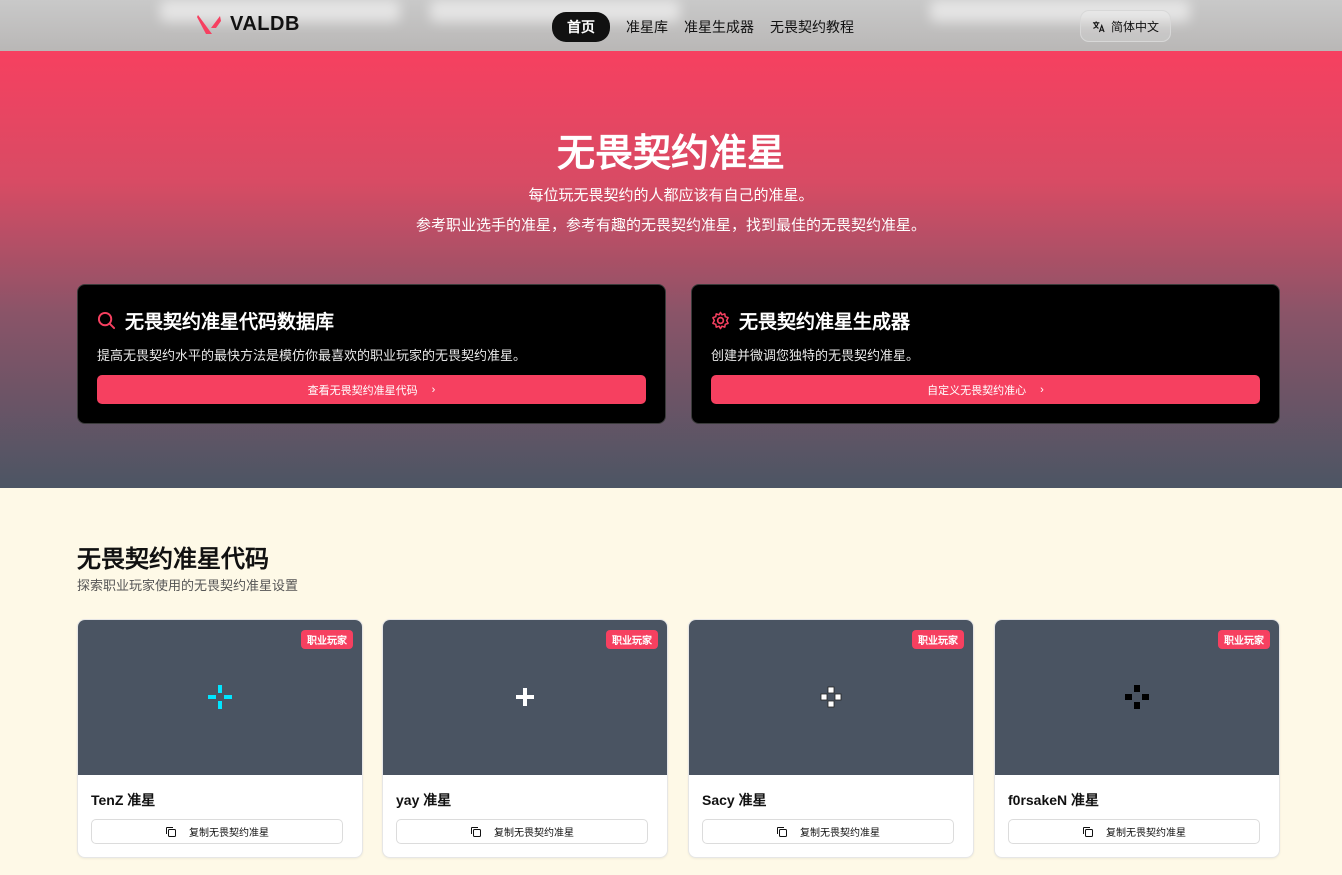  I want to click on feature-desc-generator: 创建并微调您独特的无畏契约准星。, so click(815, 355).